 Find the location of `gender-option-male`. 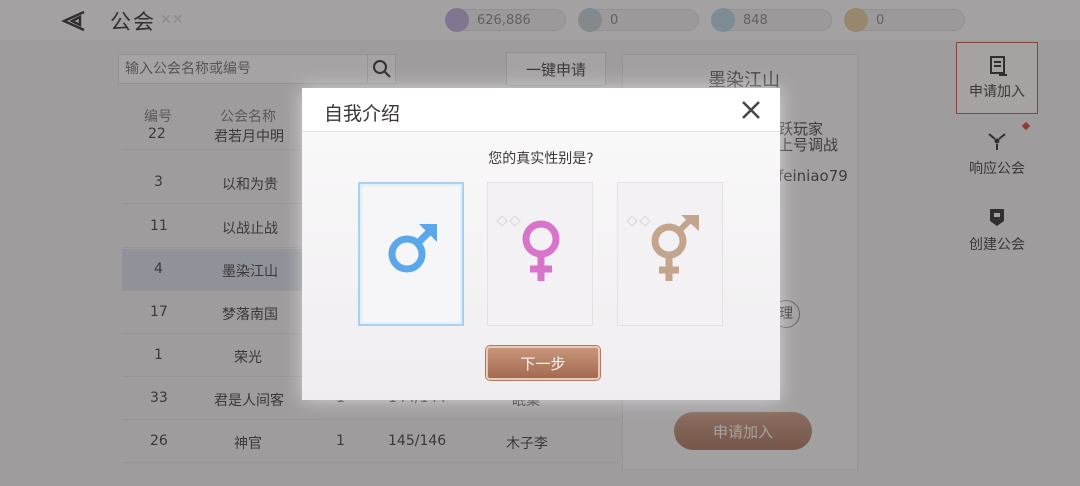

gender-option-male is located at coordinates (411, 254).